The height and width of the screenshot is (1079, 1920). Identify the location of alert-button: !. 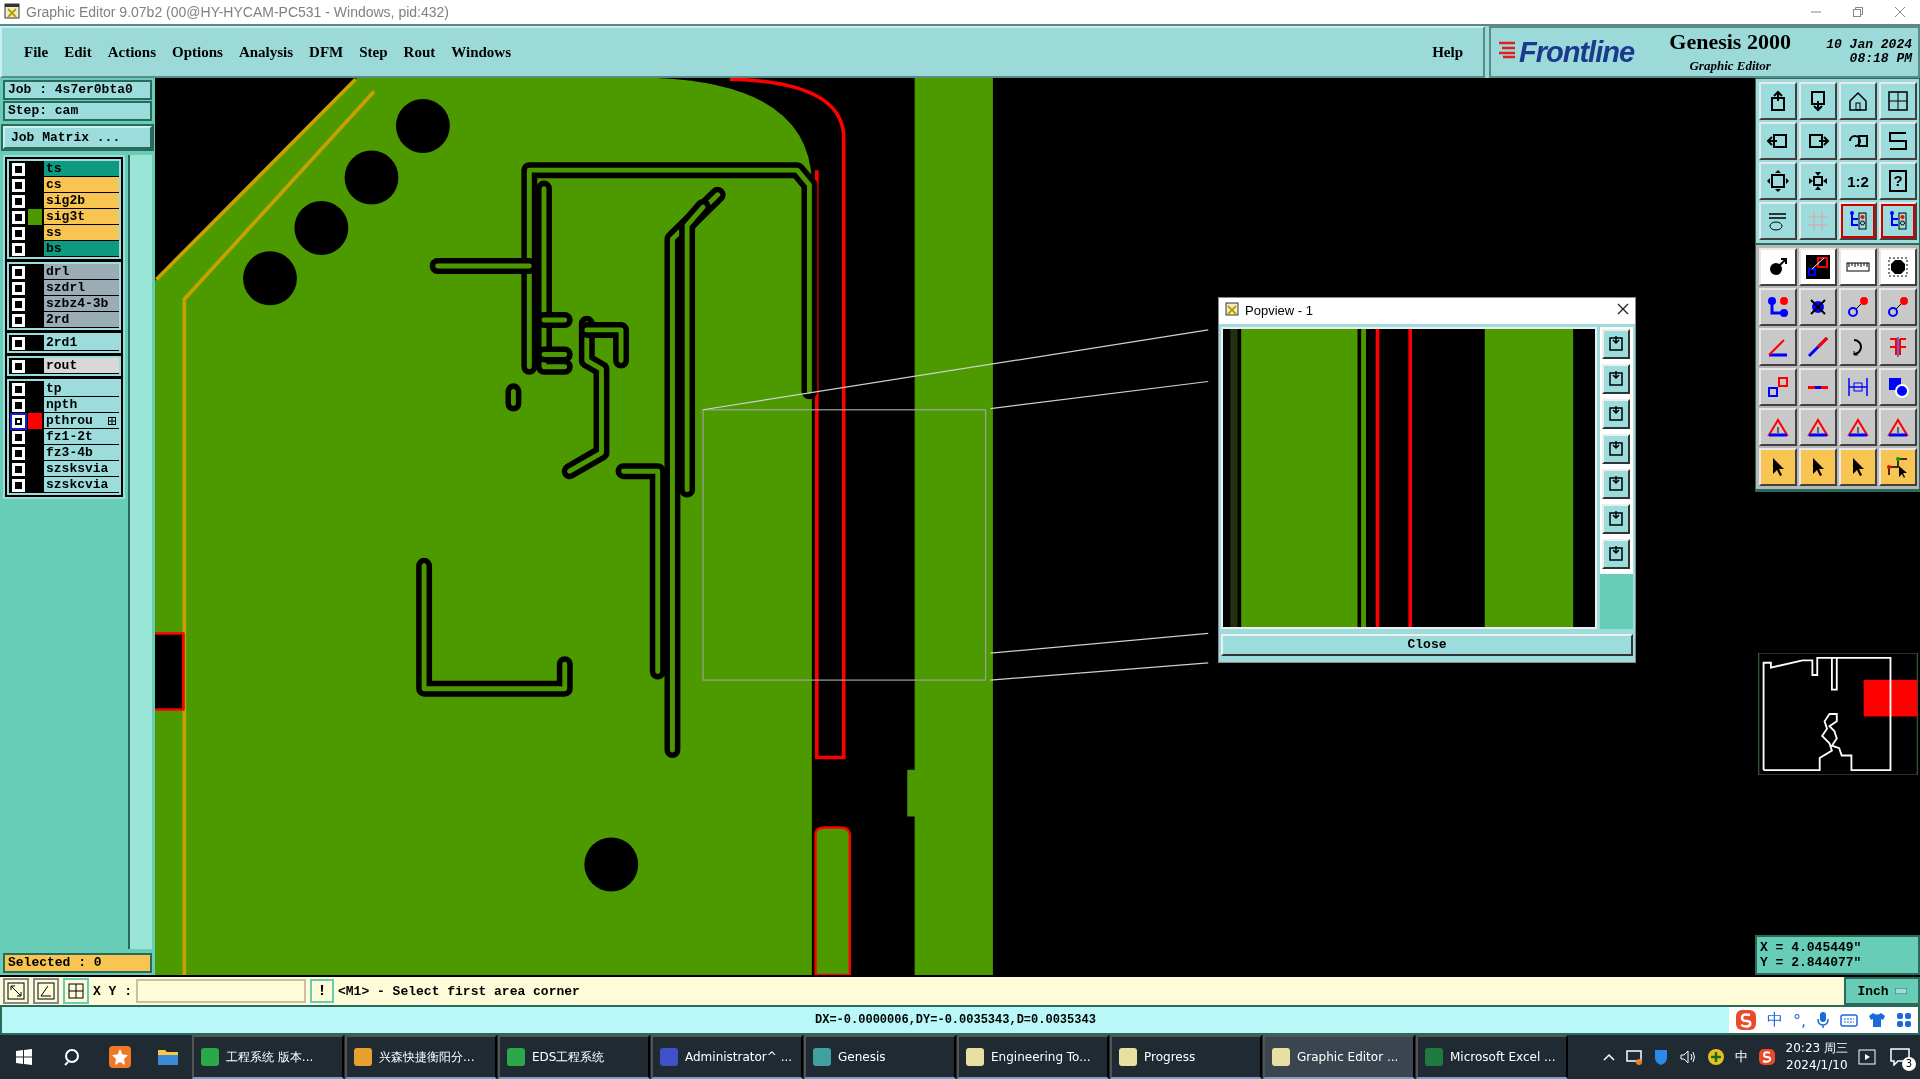
(322, 991).